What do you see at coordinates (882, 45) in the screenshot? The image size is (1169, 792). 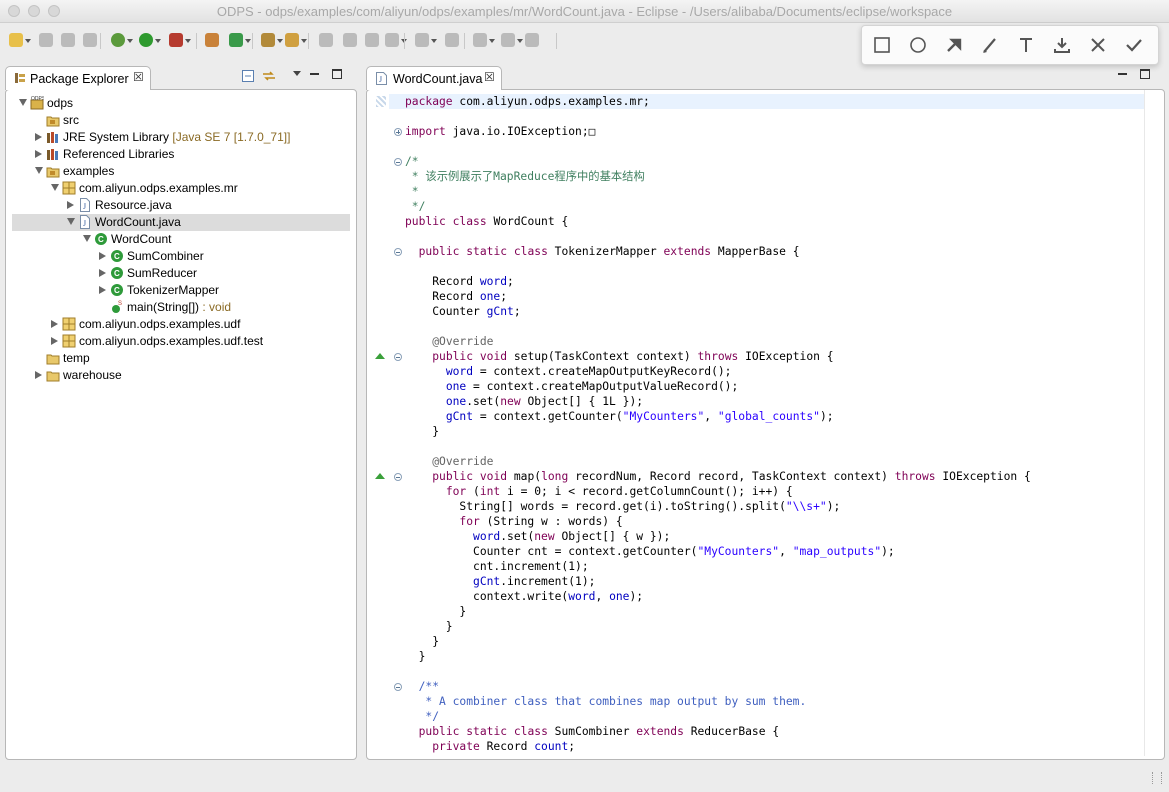 I see `rectangle-icon` at bounding box center [882, 45].